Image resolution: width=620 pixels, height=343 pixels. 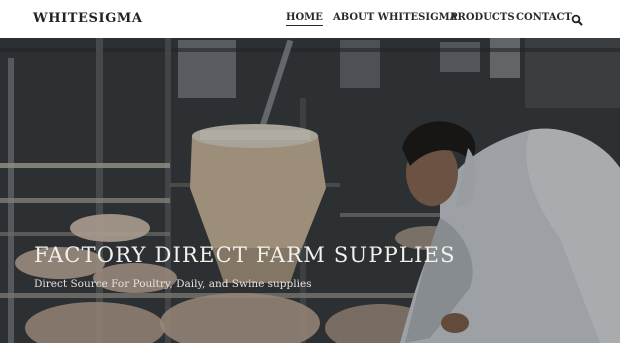 What do you see at coordinates (304, 19) in the screenshot?
I see `nav-item-home: HOME` at bounding box center [304, 19].